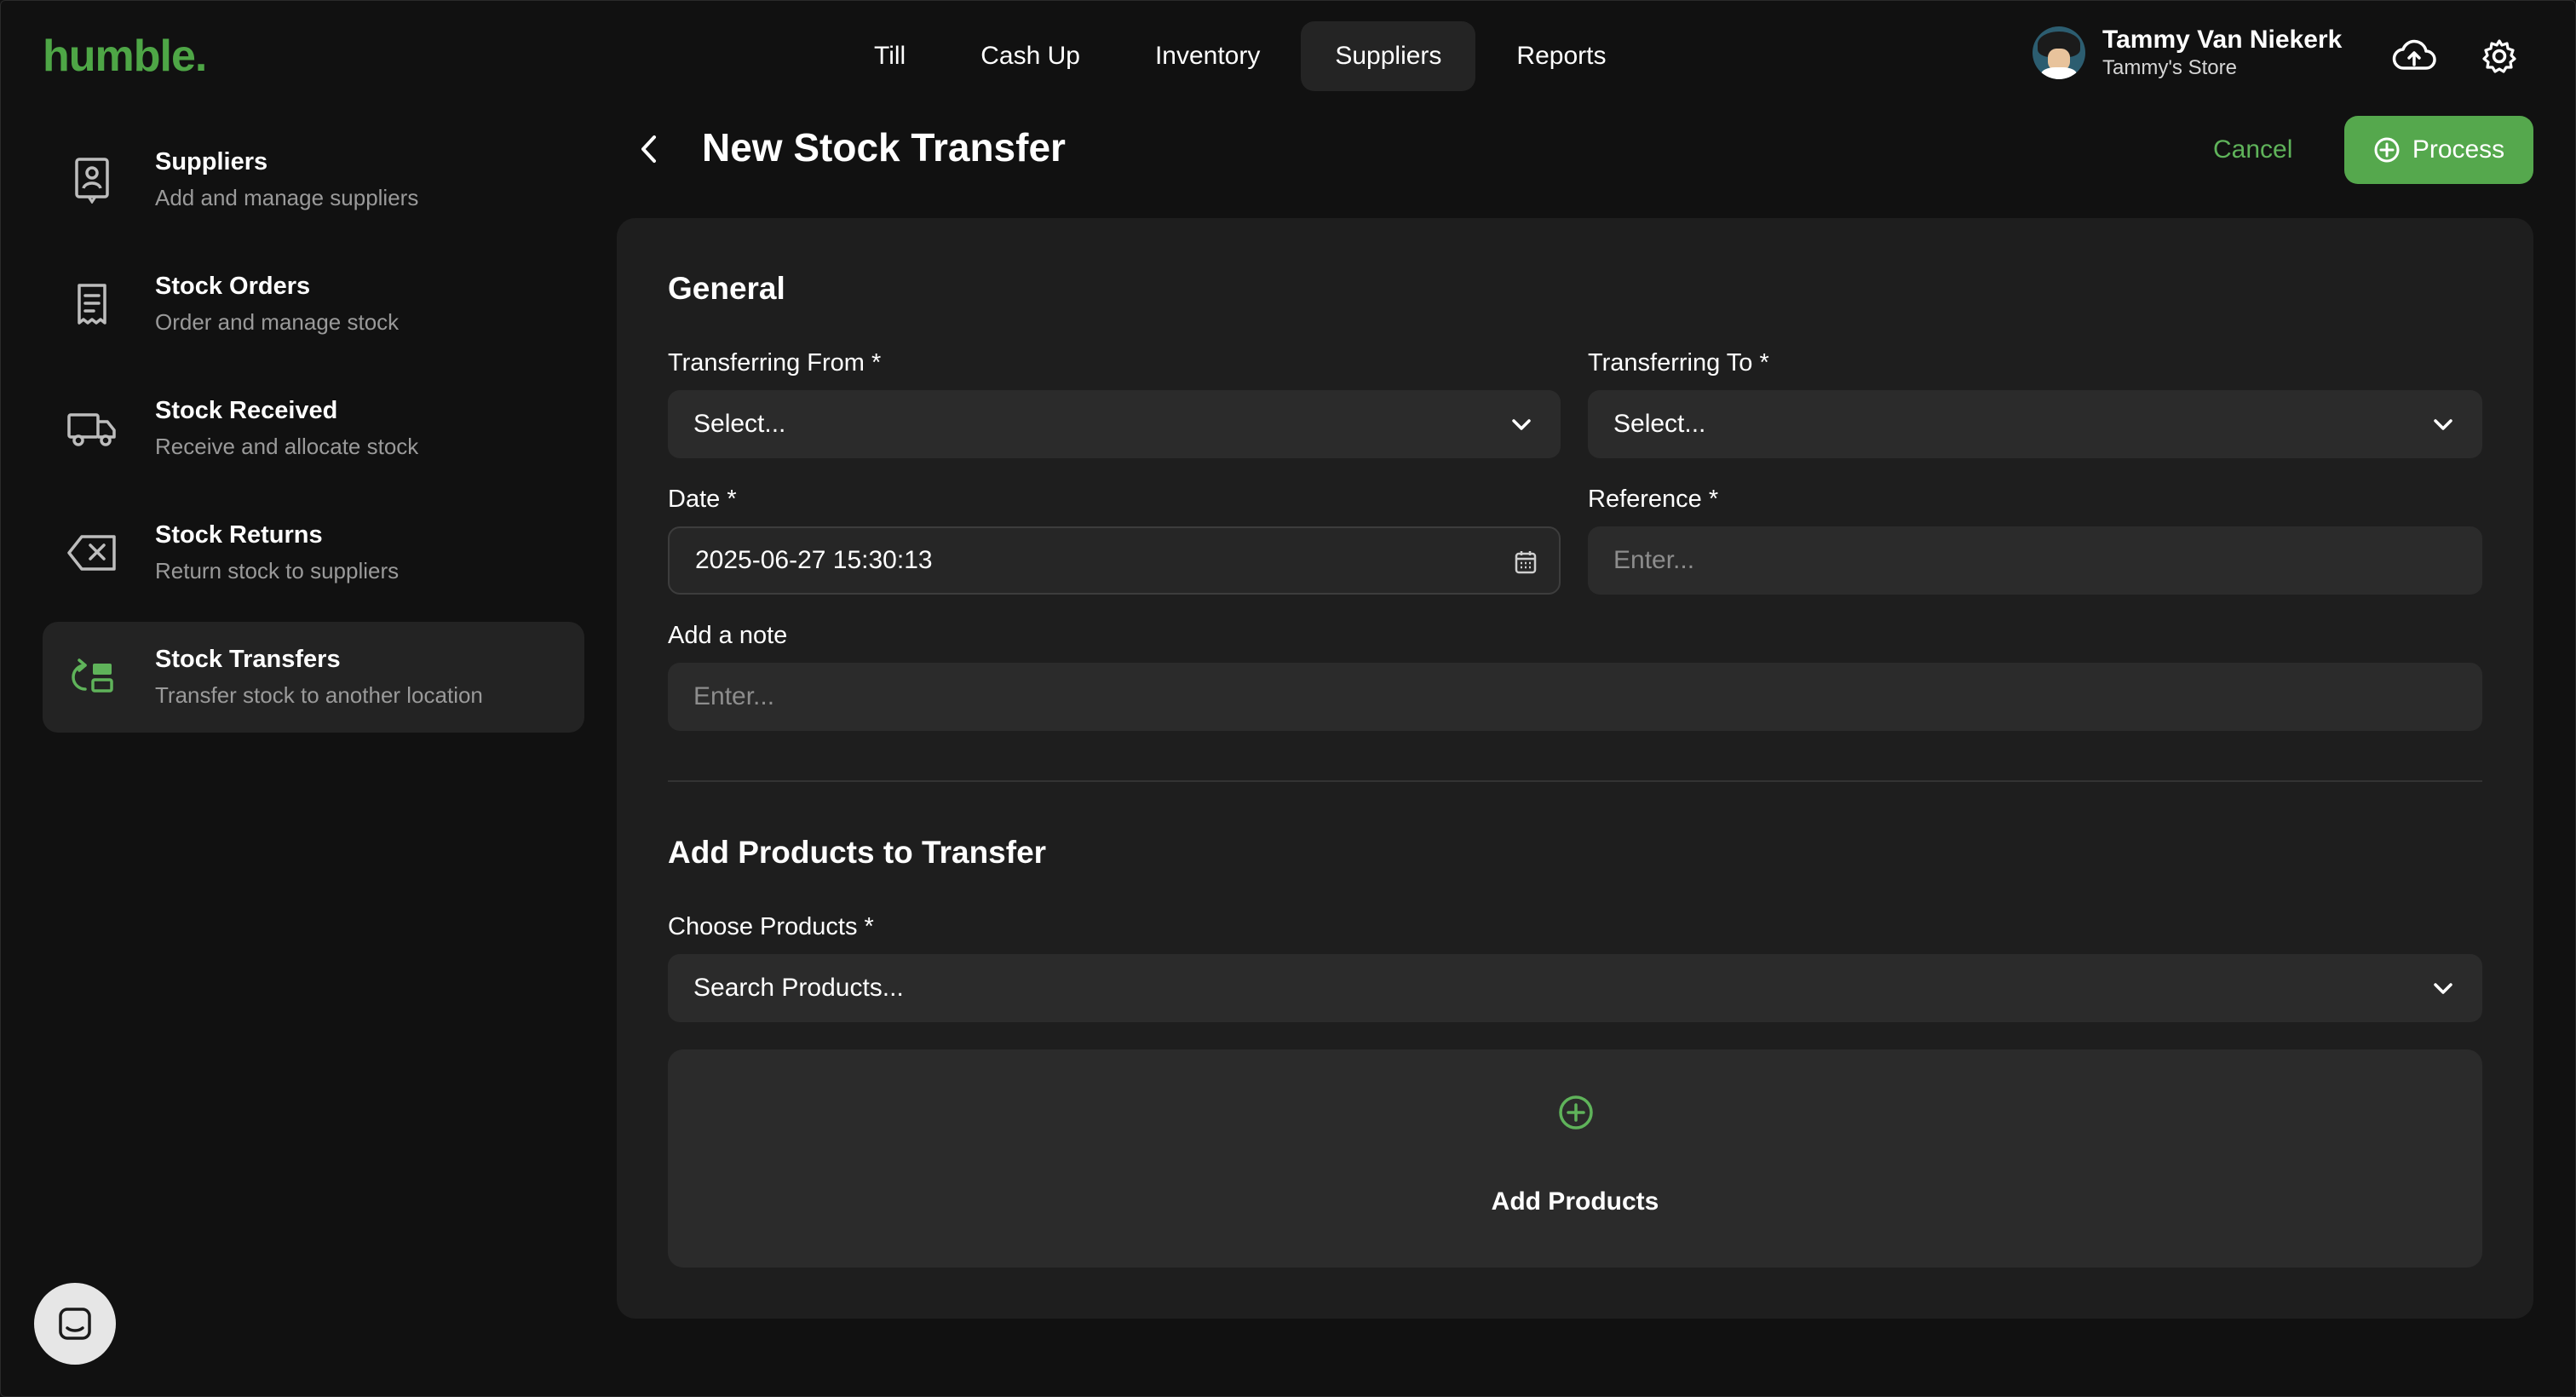  I want to click on chat-support-button, so click(75, 1324).